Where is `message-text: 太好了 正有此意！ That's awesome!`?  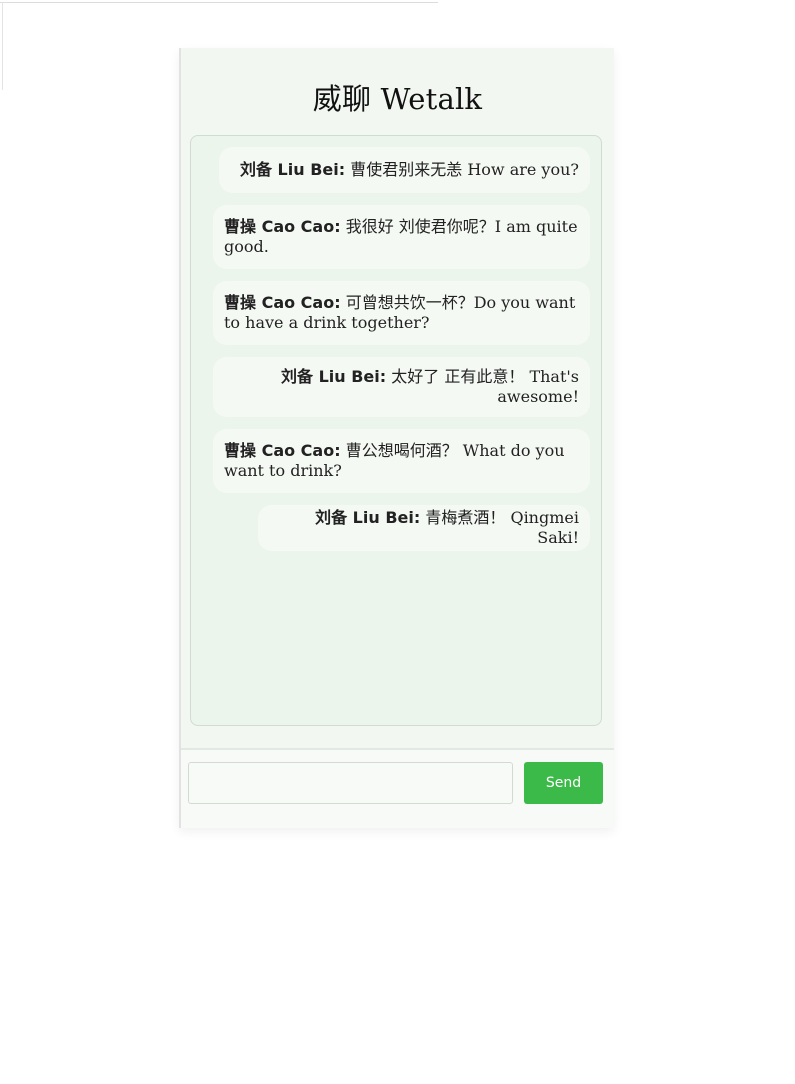
message-text: 太好了 正有此意！ That's awesome! is located at coordinates (485, 386).